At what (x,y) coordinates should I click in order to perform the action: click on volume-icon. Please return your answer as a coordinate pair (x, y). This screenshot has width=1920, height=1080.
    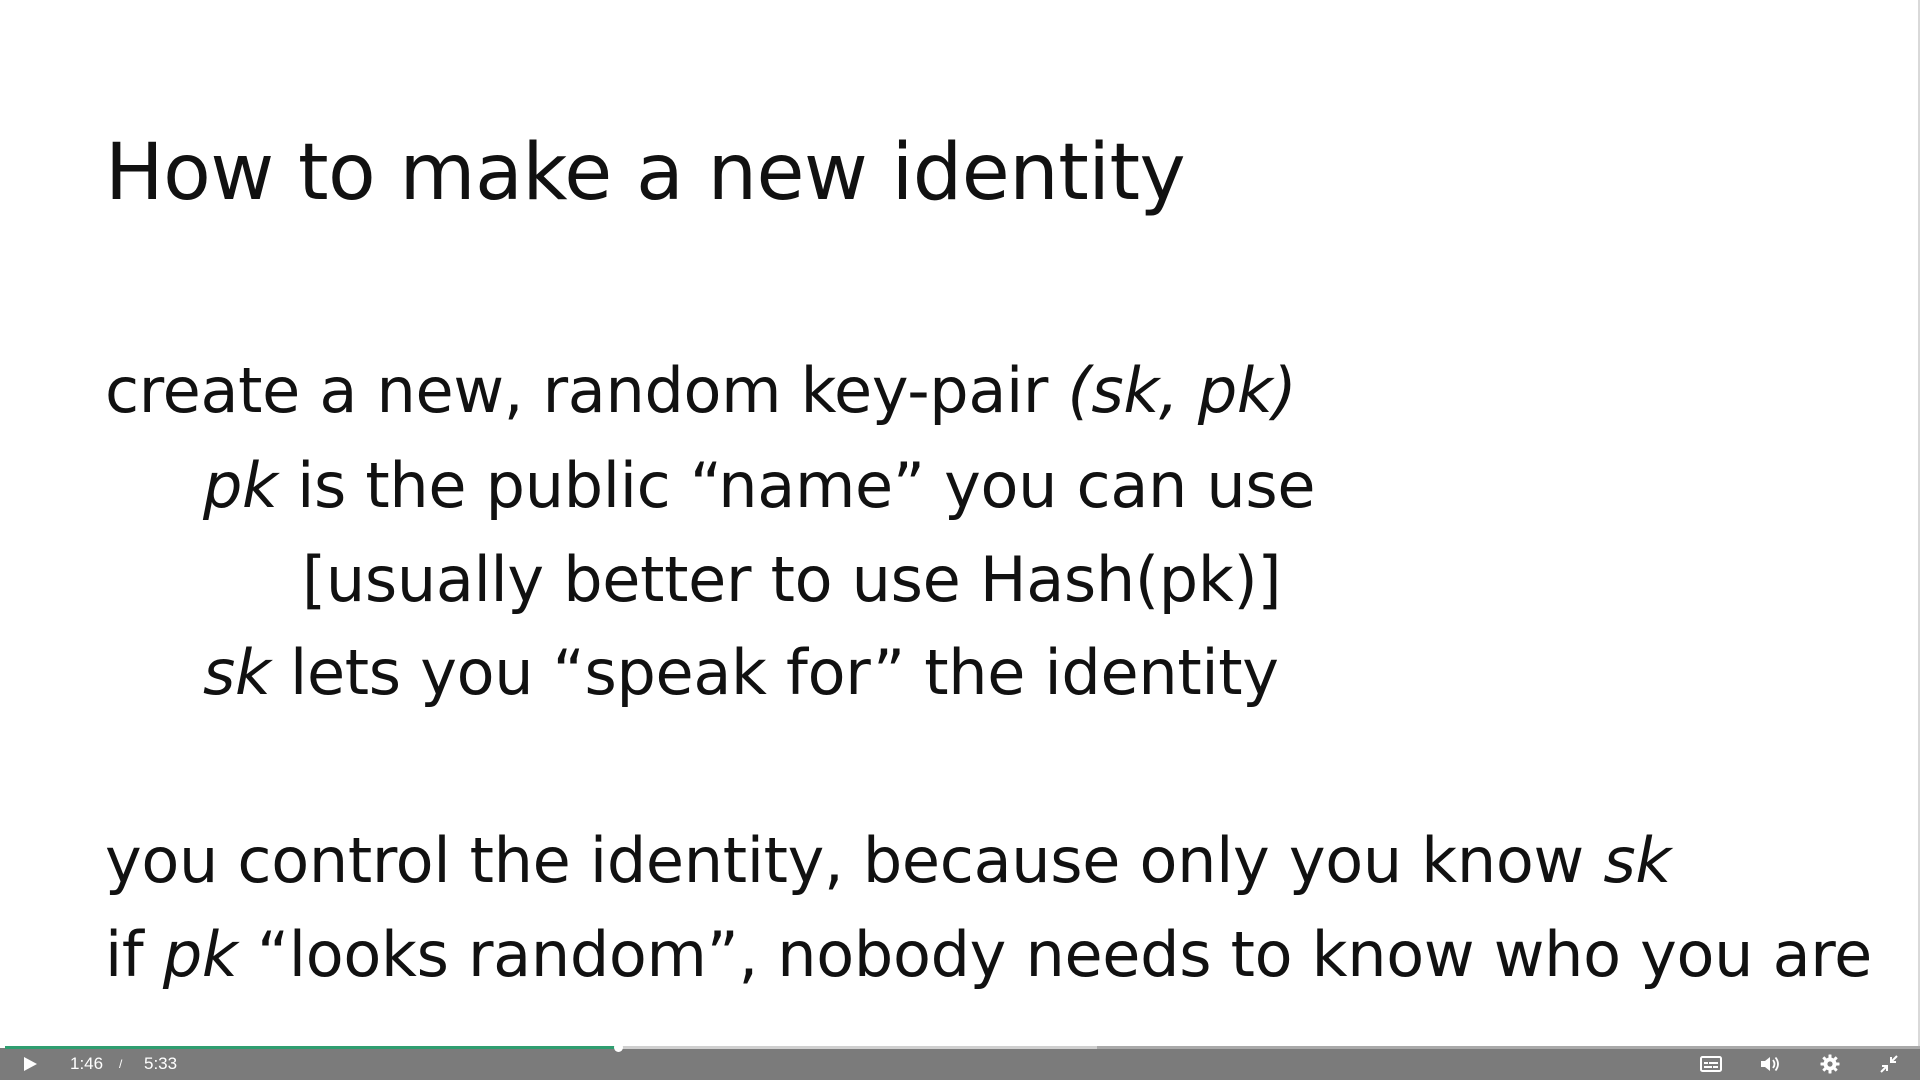
    Looking at the image, I should click on (1770, 1064).